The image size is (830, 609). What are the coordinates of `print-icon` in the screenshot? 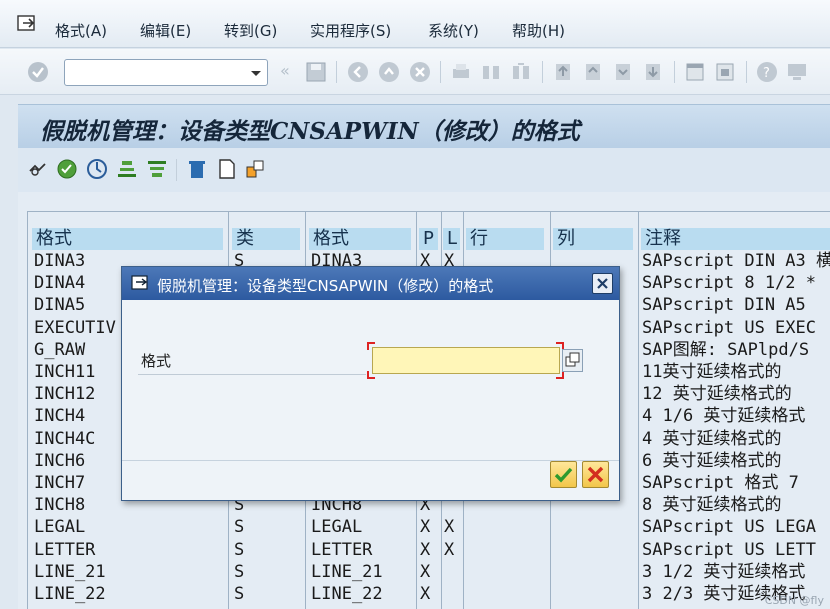 It's located at (461, 72).